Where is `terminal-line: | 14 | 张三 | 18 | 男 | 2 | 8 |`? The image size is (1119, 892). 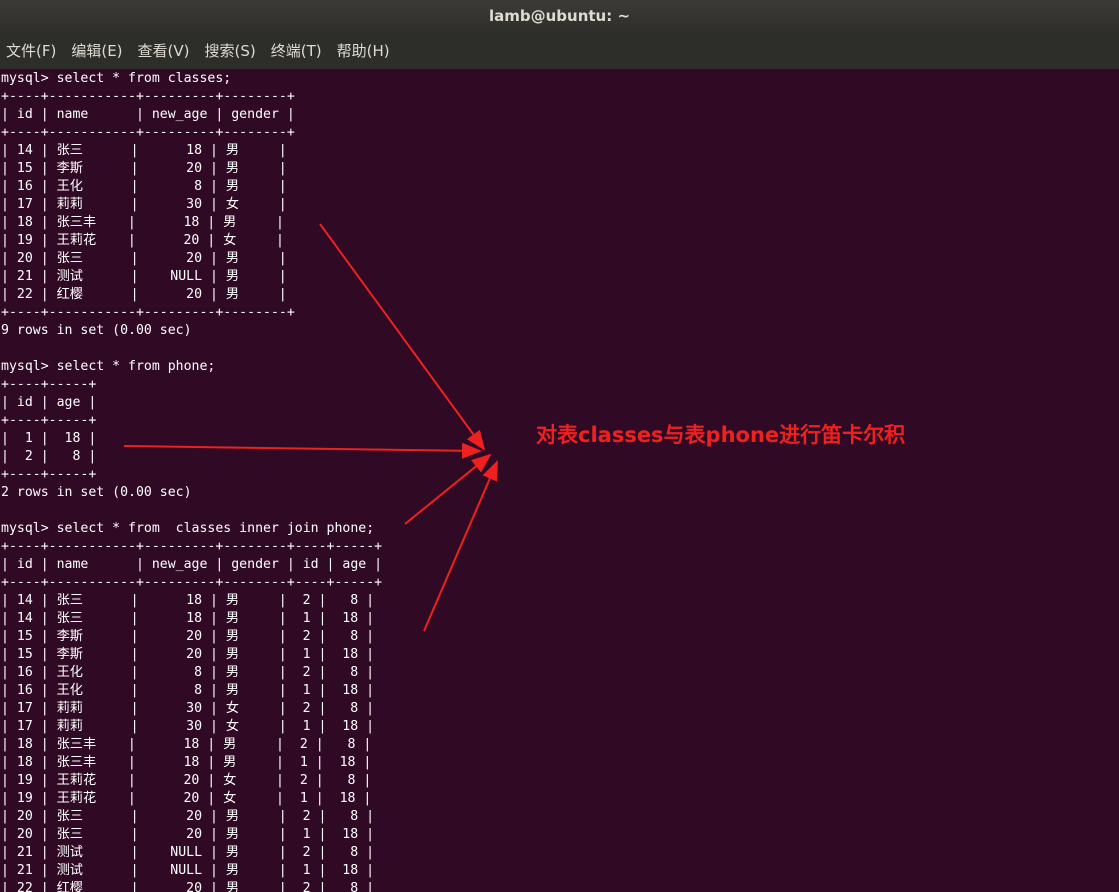 terminal-line: | 14 | 张三 | 18 | 男 | 2 | 8 | is located at coordinates (188, 600).